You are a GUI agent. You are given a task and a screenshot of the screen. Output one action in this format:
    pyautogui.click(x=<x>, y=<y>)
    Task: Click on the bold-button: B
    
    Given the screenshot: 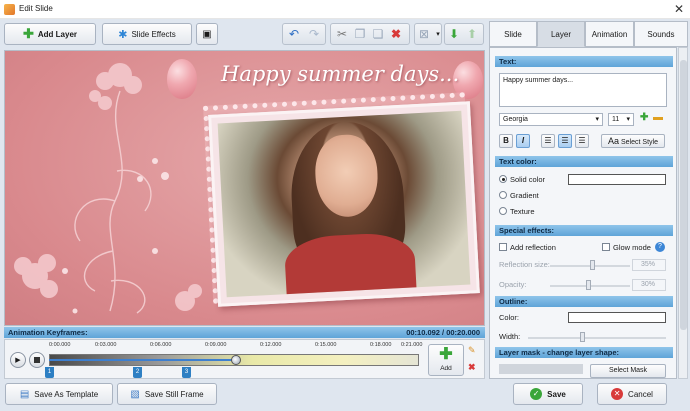 What is the action you would take?
    pyautogui.click(x=506, y=141)
    